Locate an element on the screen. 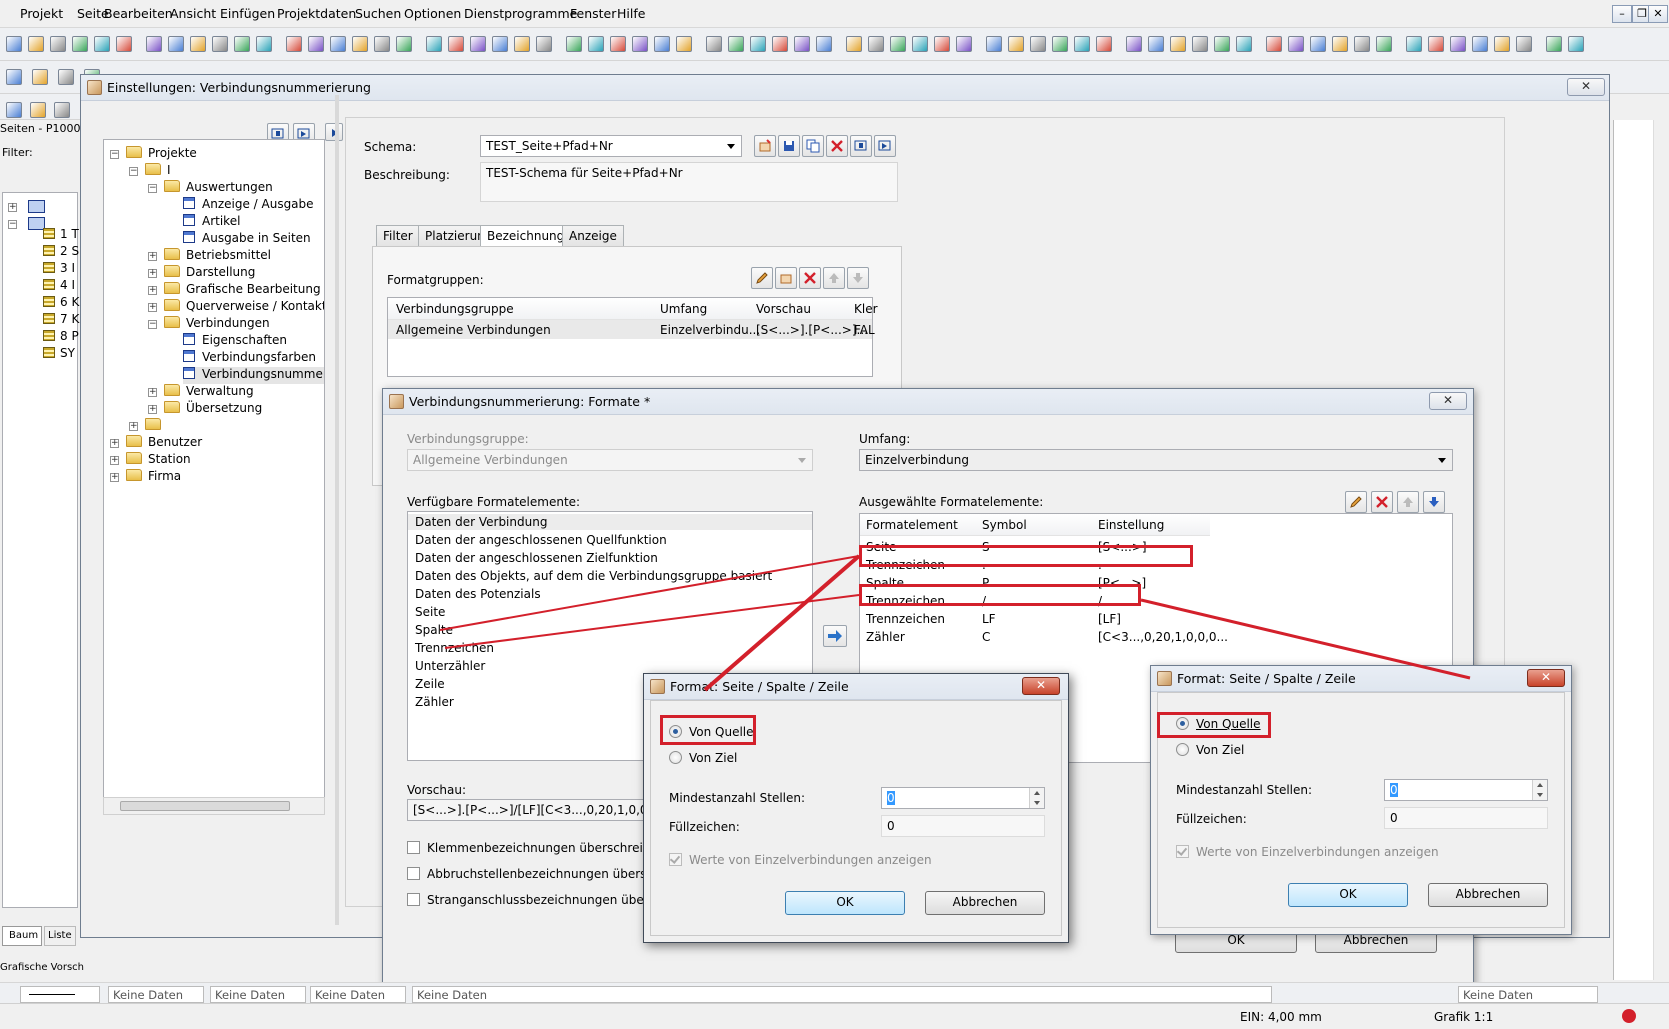 Image resolution: width=1669 pixels, height=1029 pixels. status-grafik: Grafik 1:1 is located at coordinates (1464, 1017).